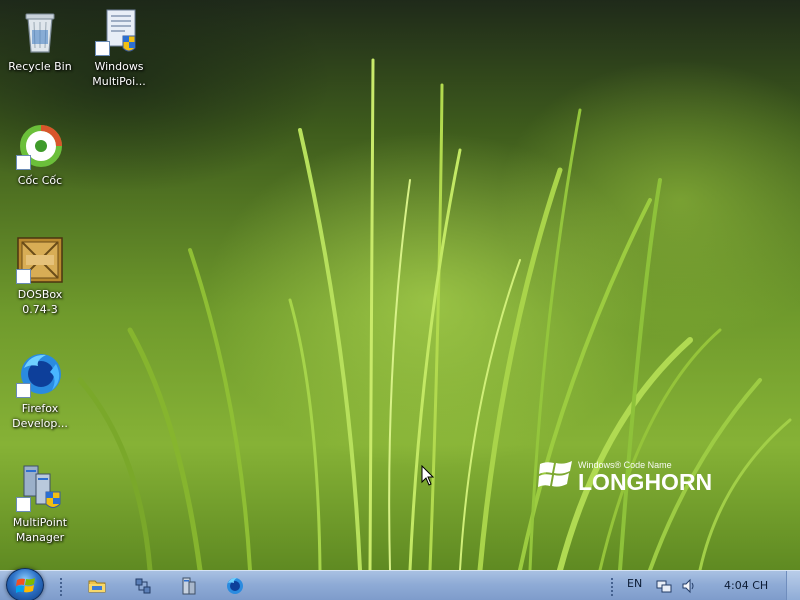  I want to click on windows-start-orb-icon, so click(25, 585).